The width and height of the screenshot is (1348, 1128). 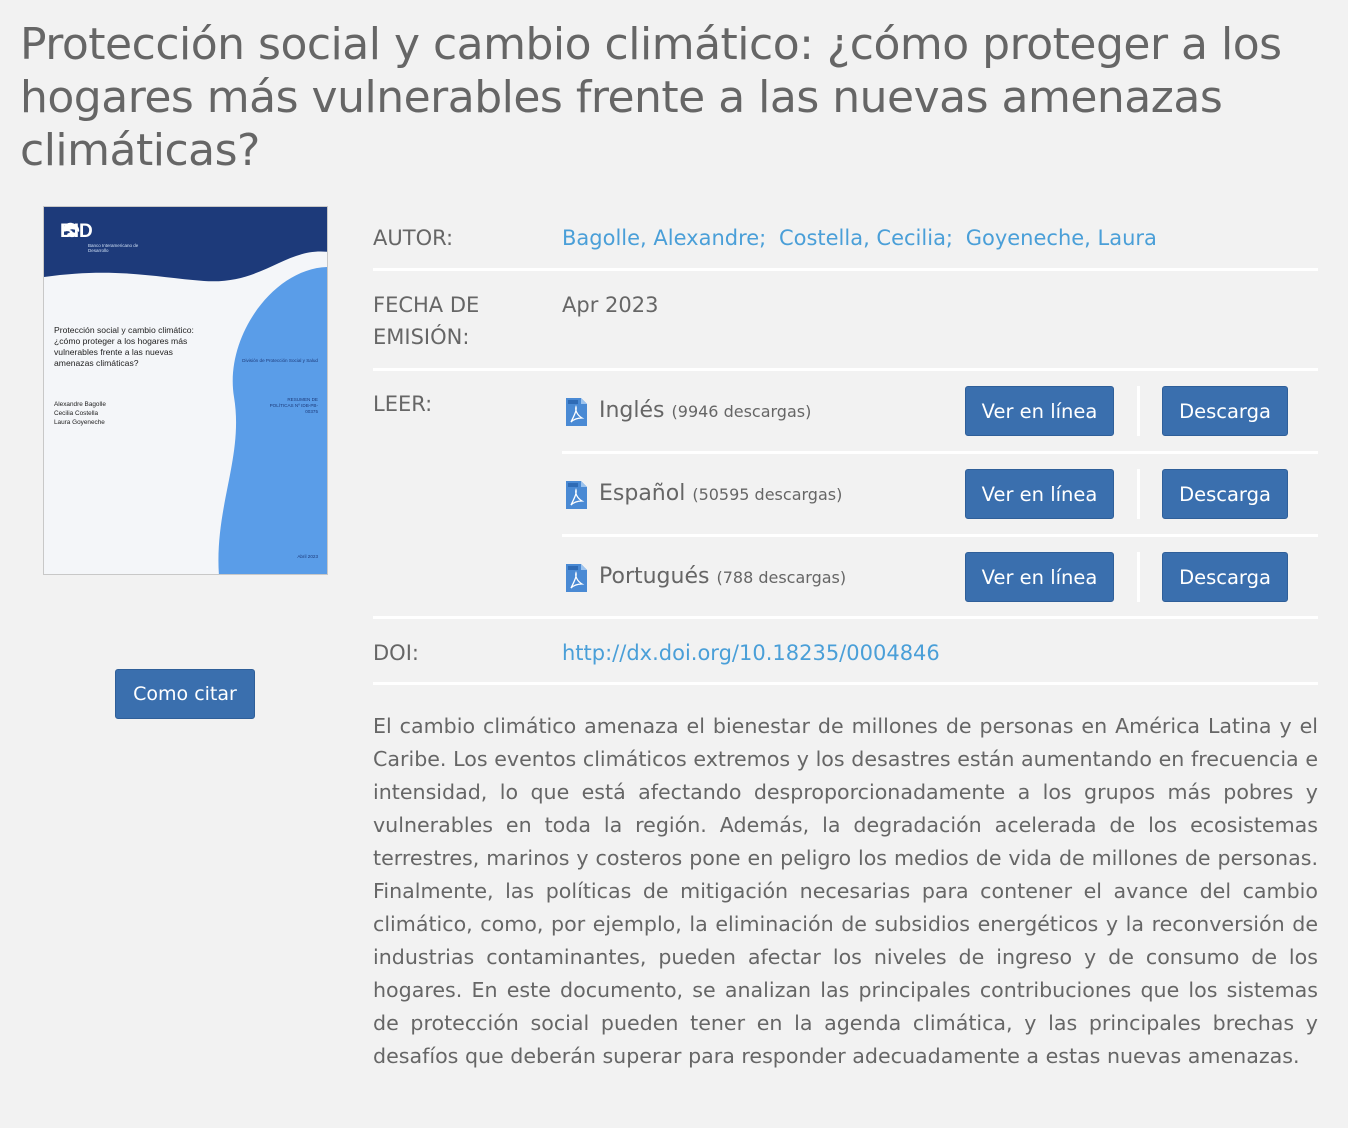 What do you see at coordinates (280, 360) in the screenshot?
I see `cover-division: División de Protección Social y Salud` at bounding box center [280, 360].